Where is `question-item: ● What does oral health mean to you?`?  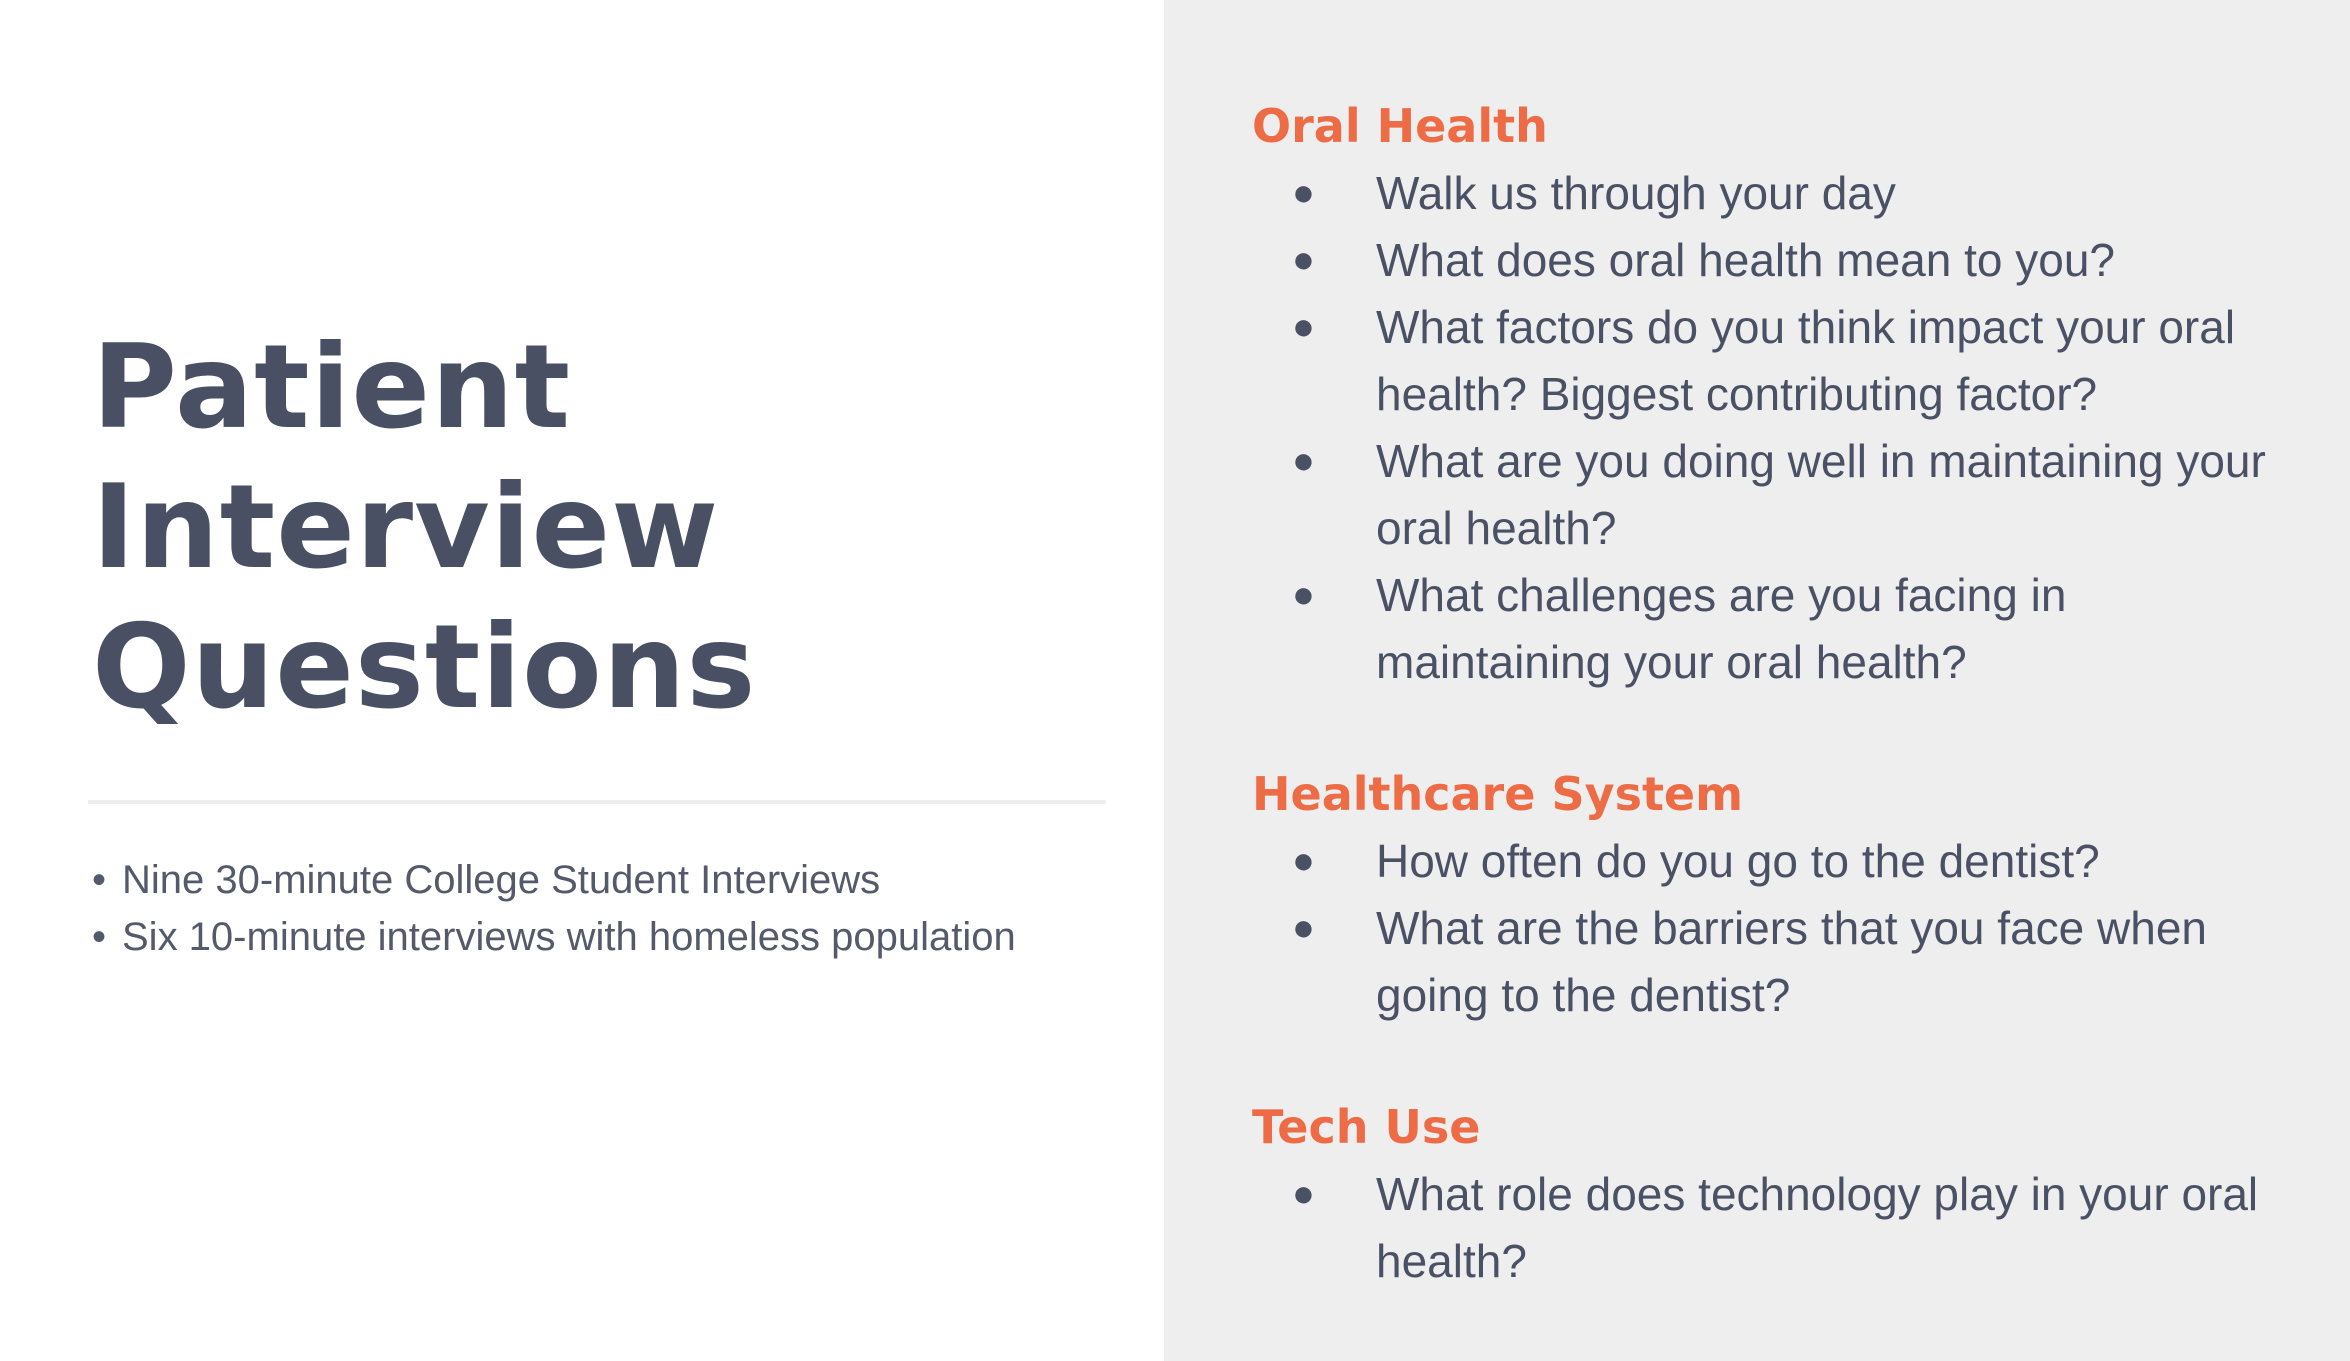 question-item: ● What does oral health mean to you? is located at coordinates (1782, 260).